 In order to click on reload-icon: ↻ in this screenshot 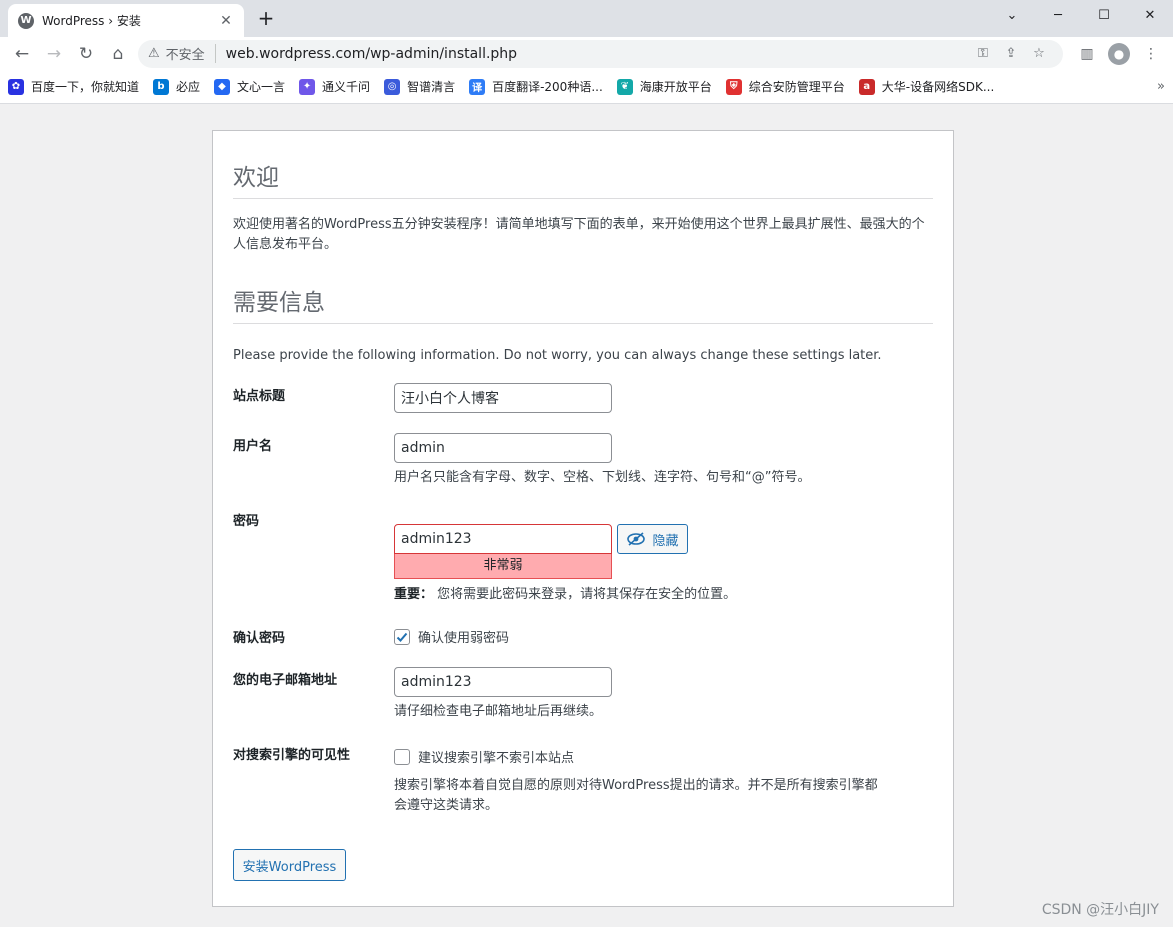, I will do `click(86, 54)`.